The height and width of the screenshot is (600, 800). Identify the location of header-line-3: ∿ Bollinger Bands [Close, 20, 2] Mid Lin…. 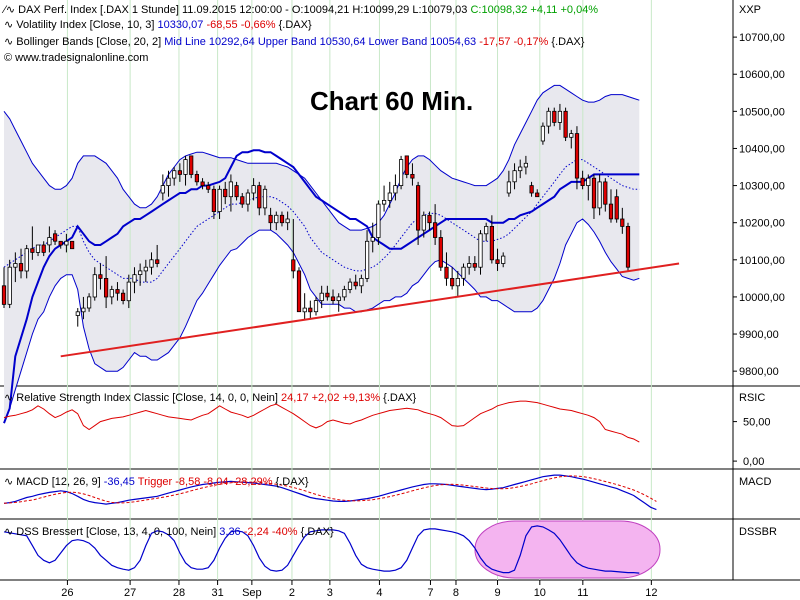
(294, 42).